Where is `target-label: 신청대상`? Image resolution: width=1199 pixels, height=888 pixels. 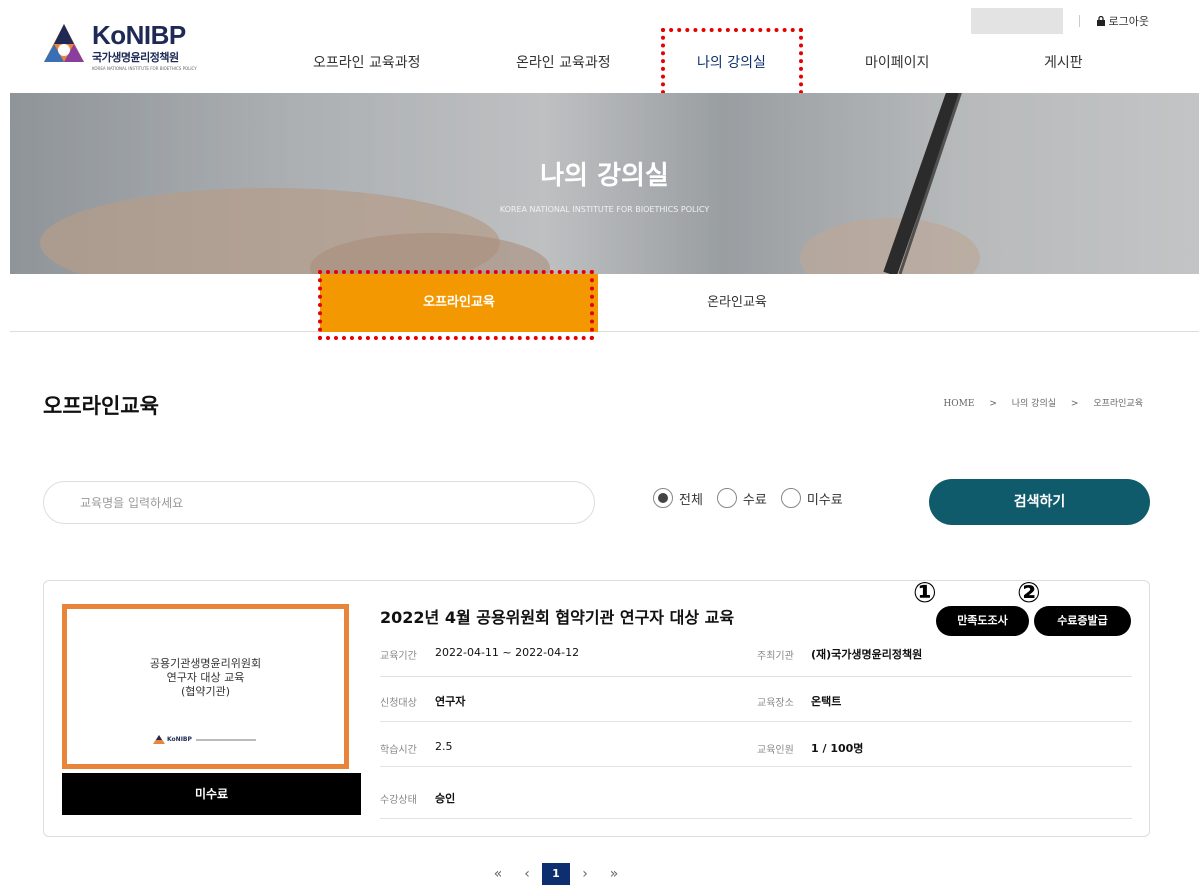
target-label: 신청대상 is located at coordinates (398, 703).